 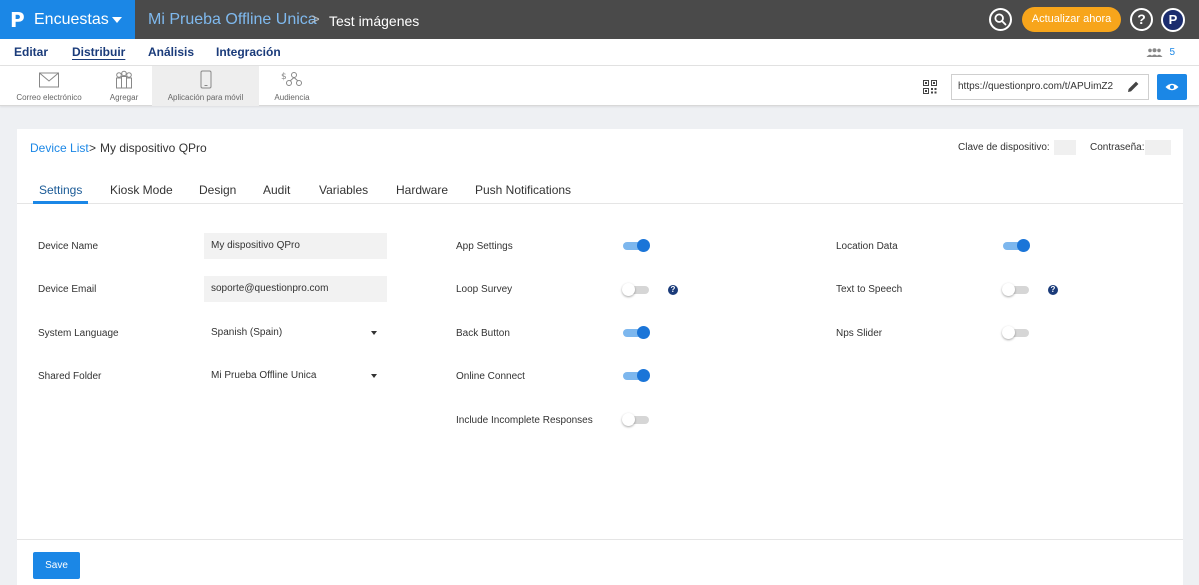 I want to click on subnav-mobile-app: Aplicación para móvil, so click(x=205, y=86).